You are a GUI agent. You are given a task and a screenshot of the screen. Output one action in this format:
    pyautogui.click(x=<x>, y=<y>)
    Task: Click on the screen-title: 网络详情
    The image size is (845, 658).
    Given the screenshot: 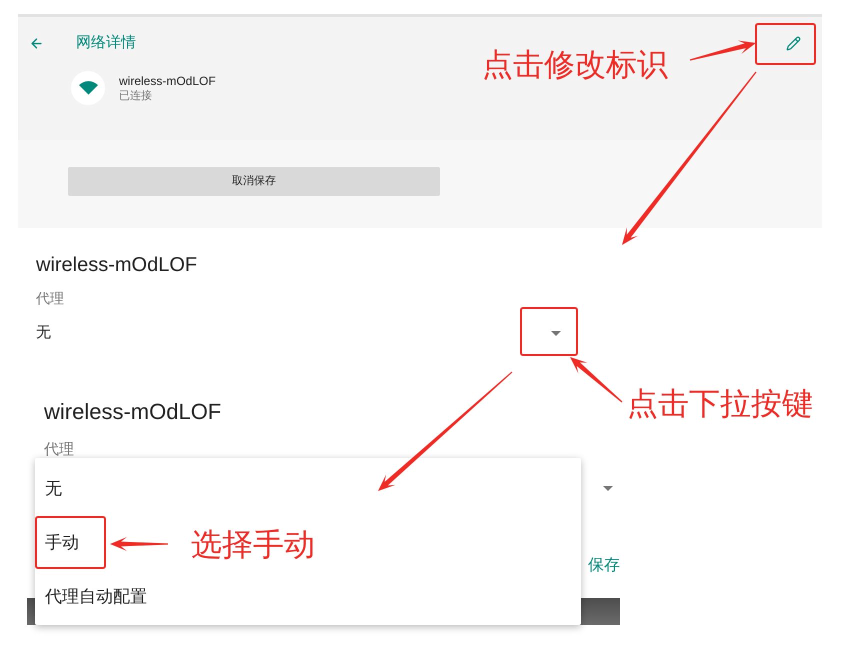 What is the action you would take?
    pyautogui.click(x=106, y=43)
    